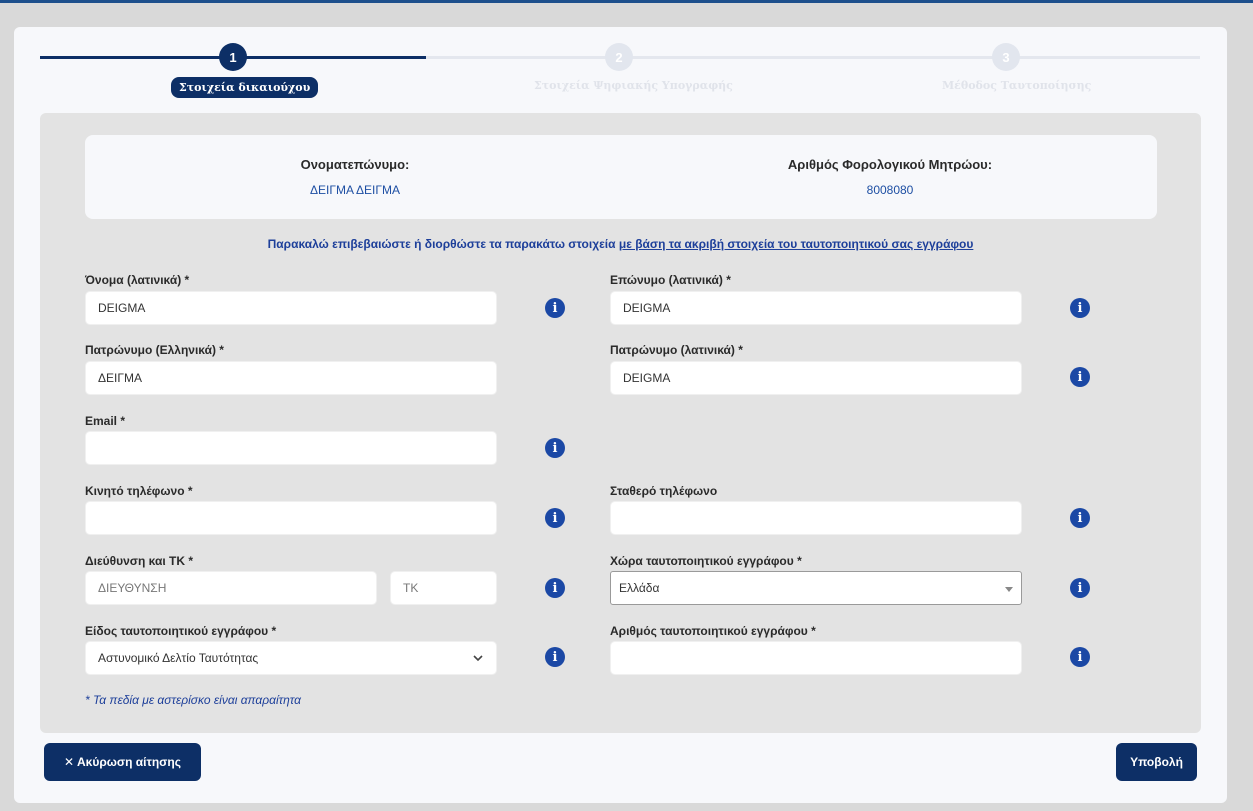 This screenshot has width=1253, height=811. What do you see at coordinates (713, 631) in the screenshot?
I see `doc-number-label: Αριθμός ταυτοποιητικού εγγράφου *` at bounding box center [713, 631].